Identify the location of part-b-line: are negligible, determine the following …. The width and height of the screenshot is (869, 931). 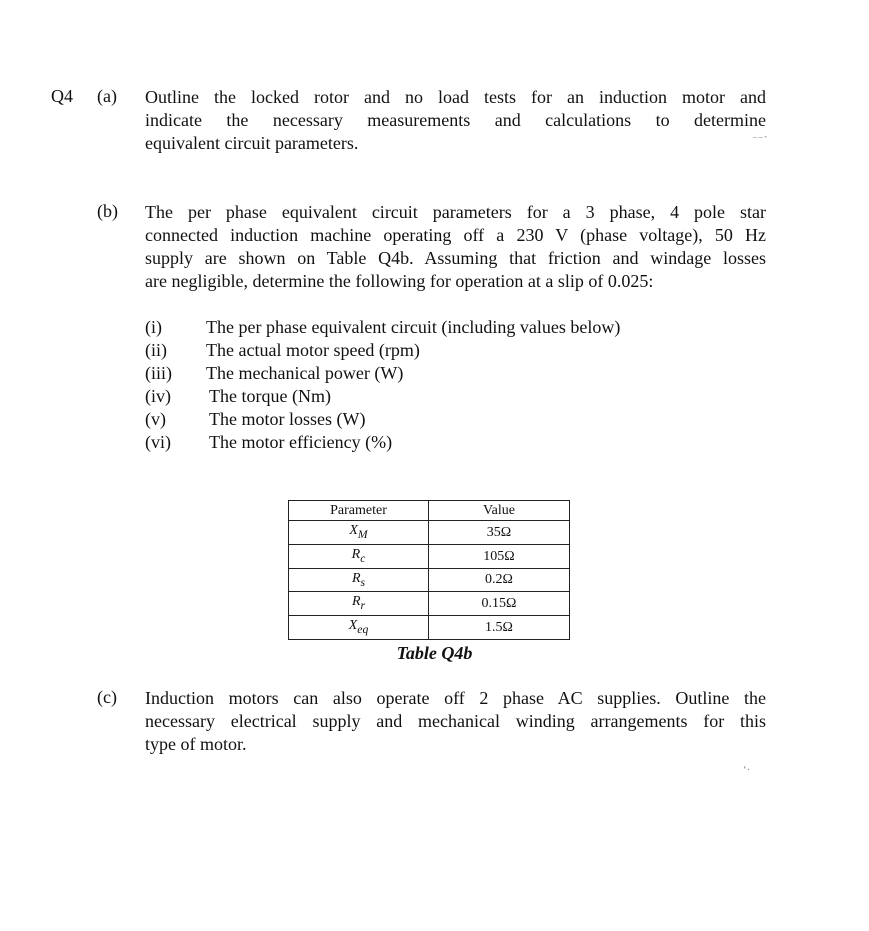
(399, 281).